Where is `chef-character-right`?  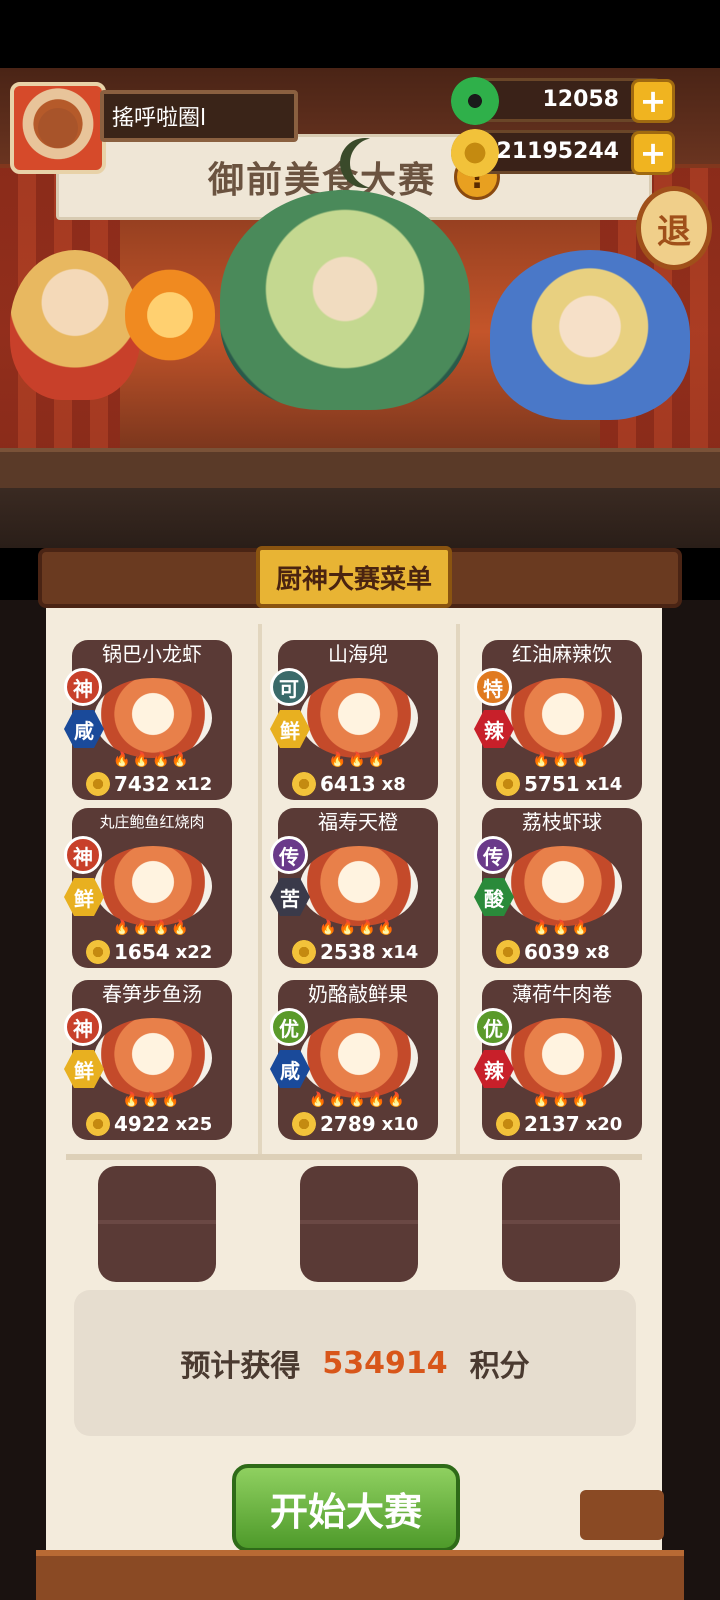
chef-character-right is located at coordinates (590, 335).